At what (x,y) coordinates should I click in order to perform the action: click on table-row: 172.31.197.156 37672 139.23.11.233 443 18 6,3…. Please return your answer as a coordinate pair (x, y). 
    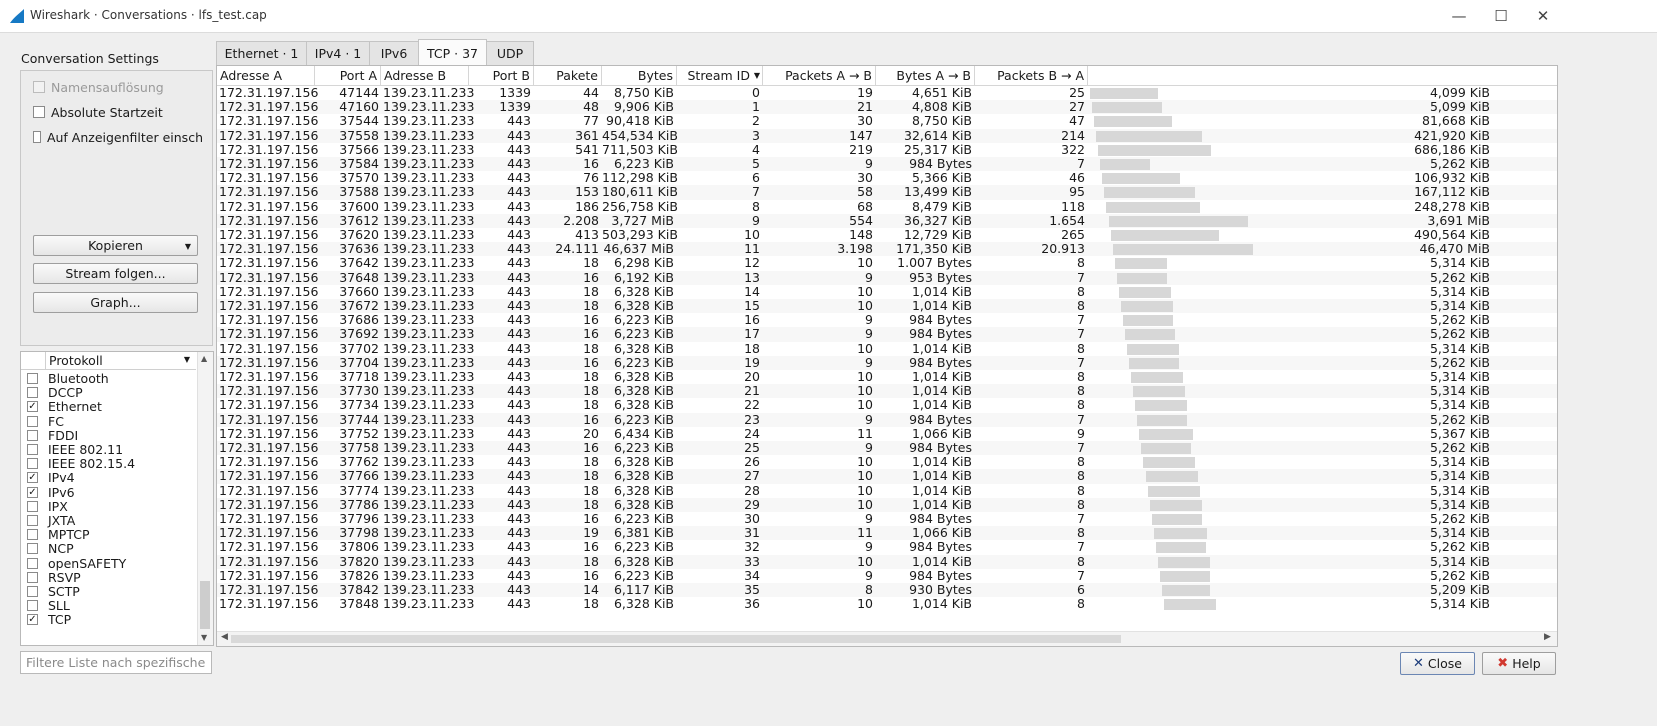
    Looking at the image, I should click on (887, 306).